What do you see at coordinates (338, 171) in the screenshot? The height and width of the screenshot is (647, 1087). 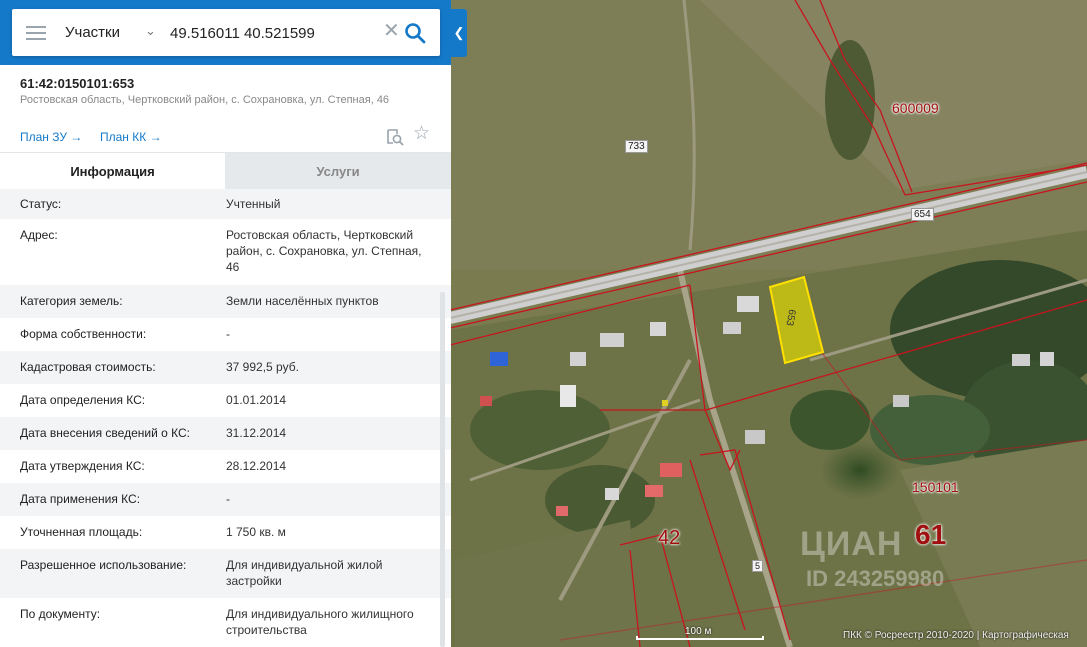 I see `tab-services: Услуги` at bounding box center [338, 171].